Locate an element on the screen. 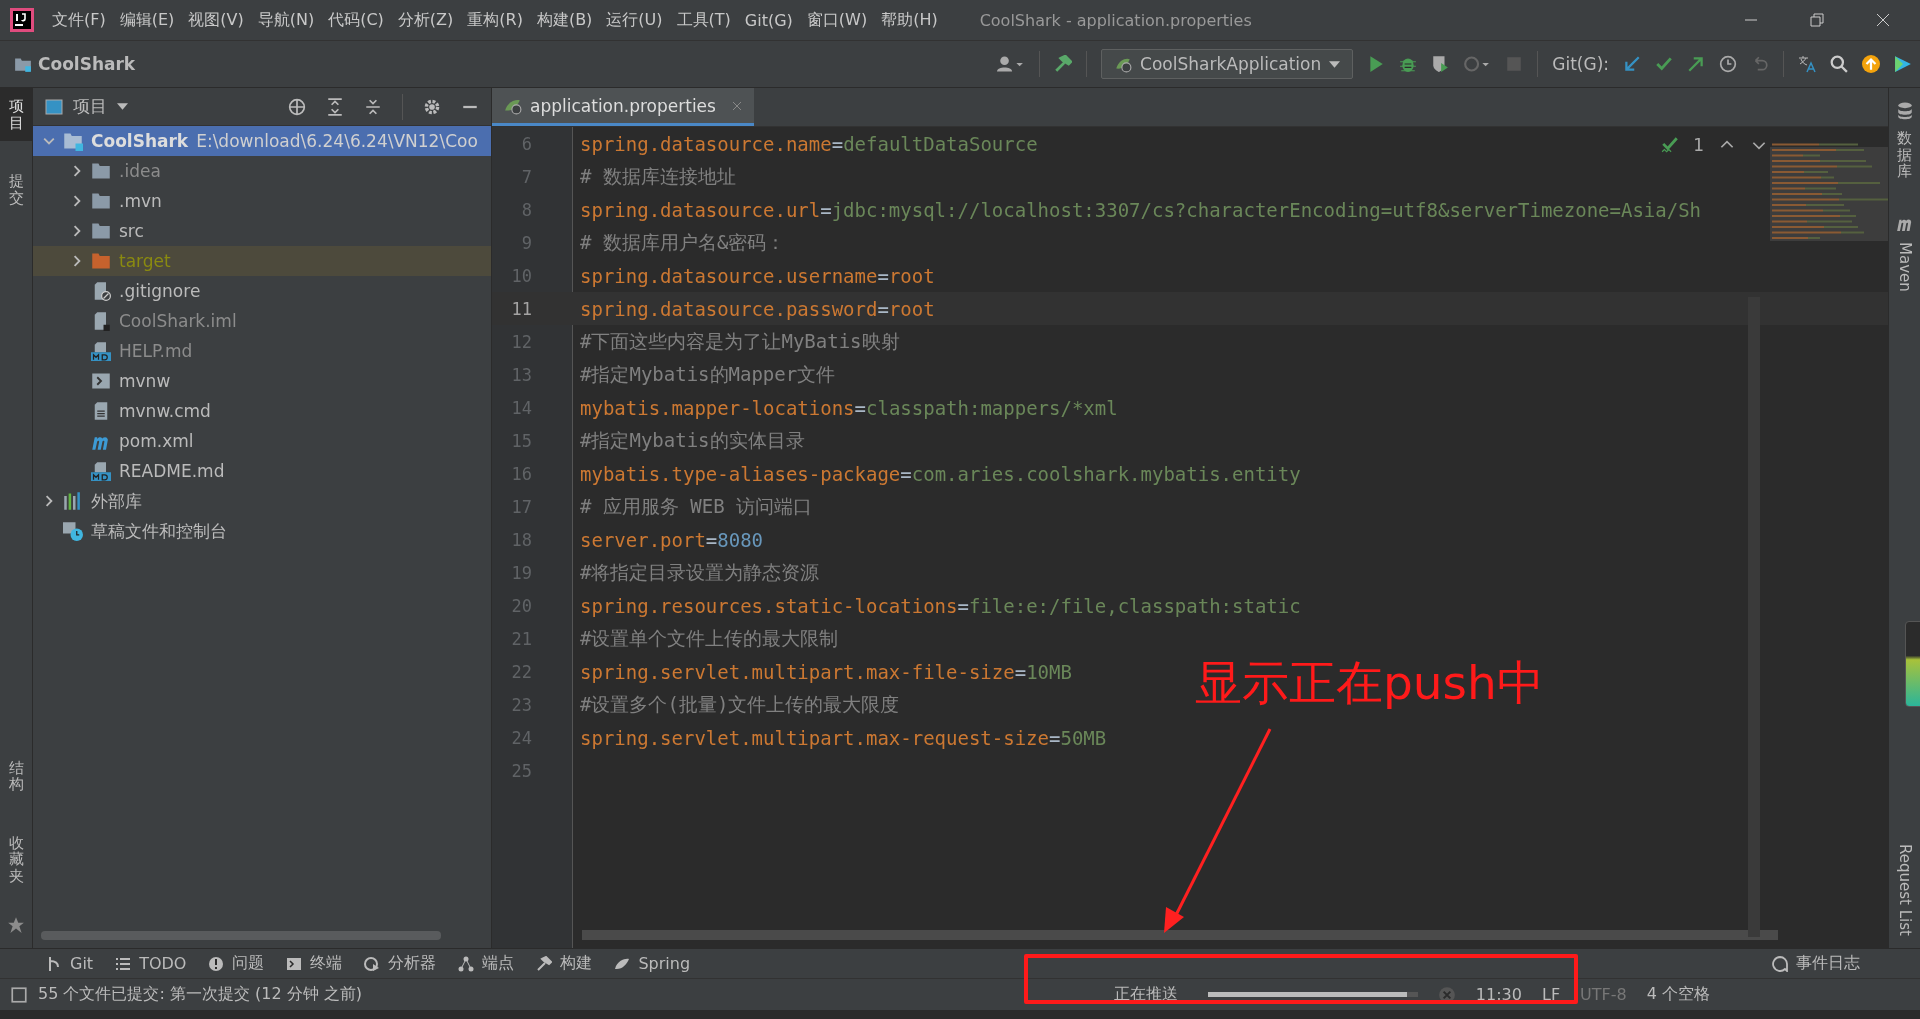 This screenshot has width=1920, height=1019. restore-icon is located at coordinates (1817, 20).